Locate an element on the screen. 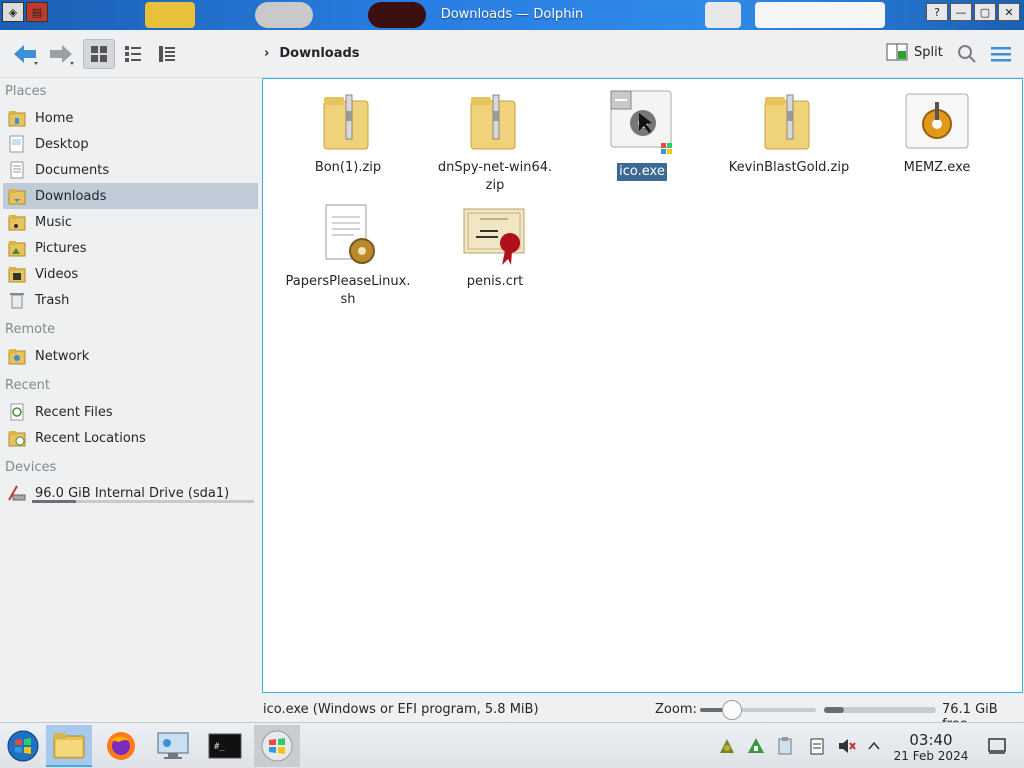  taskbar-firefox is located at coordinates (121, 746).